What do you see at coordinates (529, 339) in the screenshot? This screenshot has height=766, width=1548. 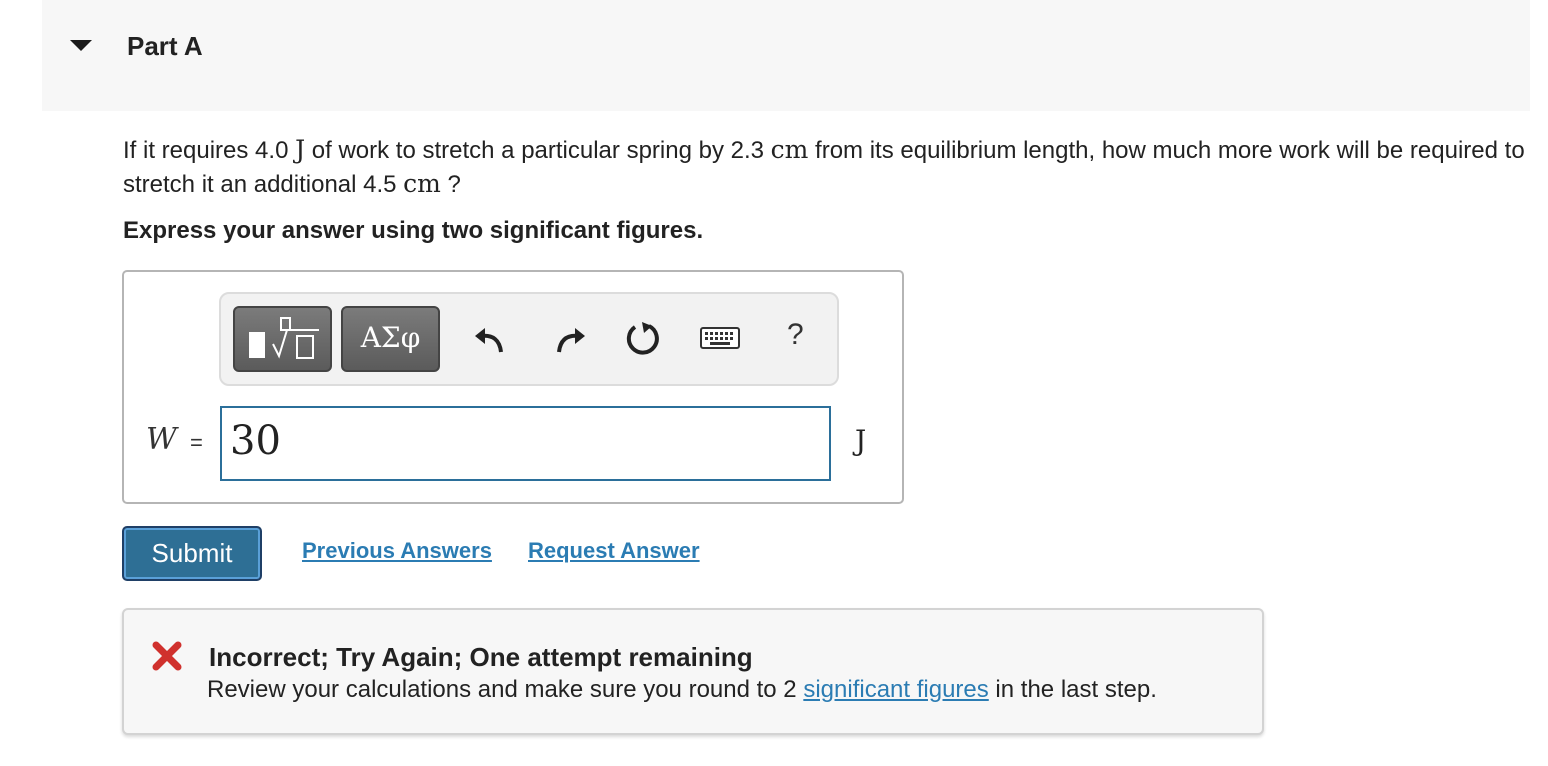 I see `math-toolbar: ΑΣφ ?` at bounding box center [529, 339].